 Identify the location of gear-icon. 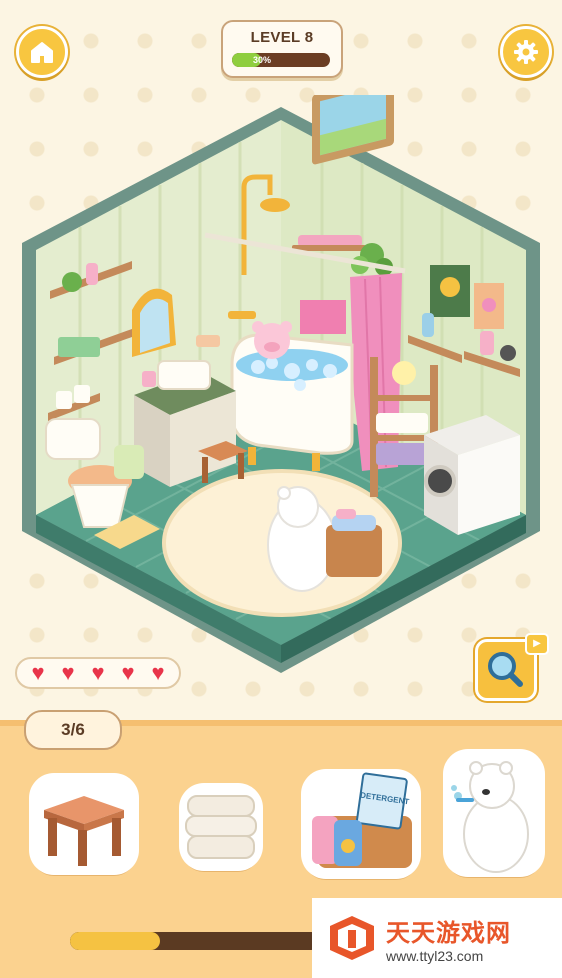
(526, 52).